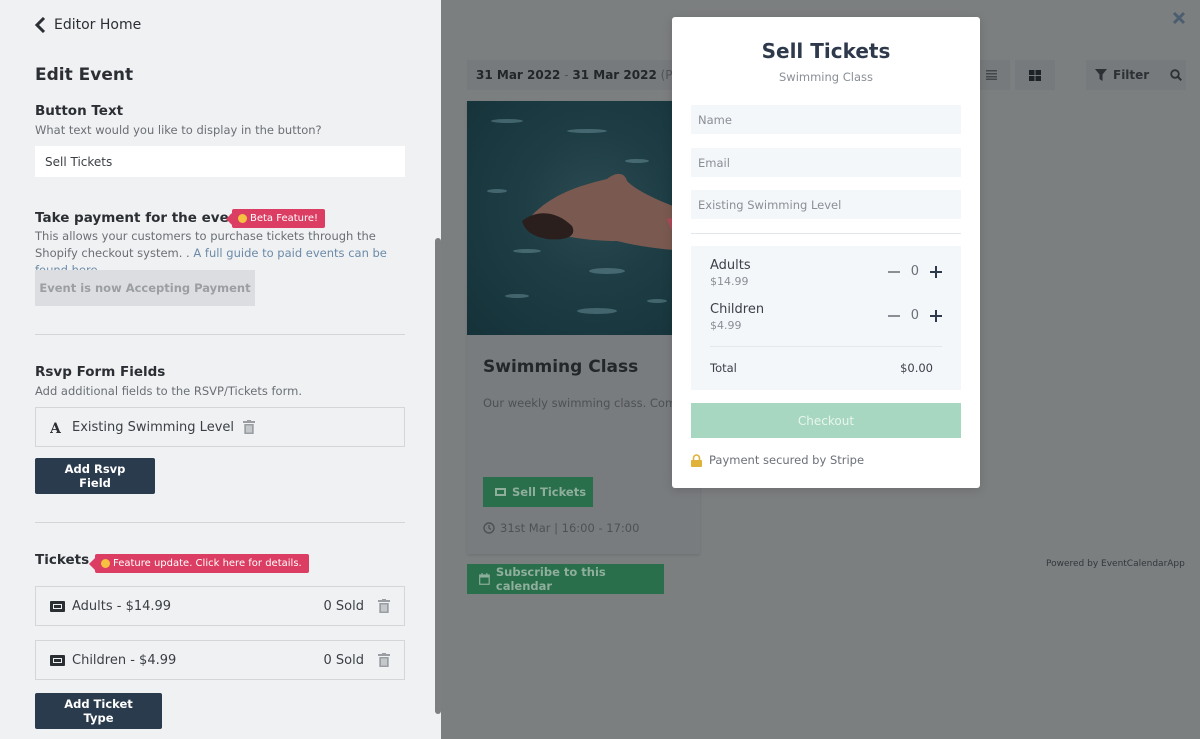  What do you see at coordinates (561, 367) in the screenshot?
I see `event-title: Swimming Class` at bounding box center [561, 367].